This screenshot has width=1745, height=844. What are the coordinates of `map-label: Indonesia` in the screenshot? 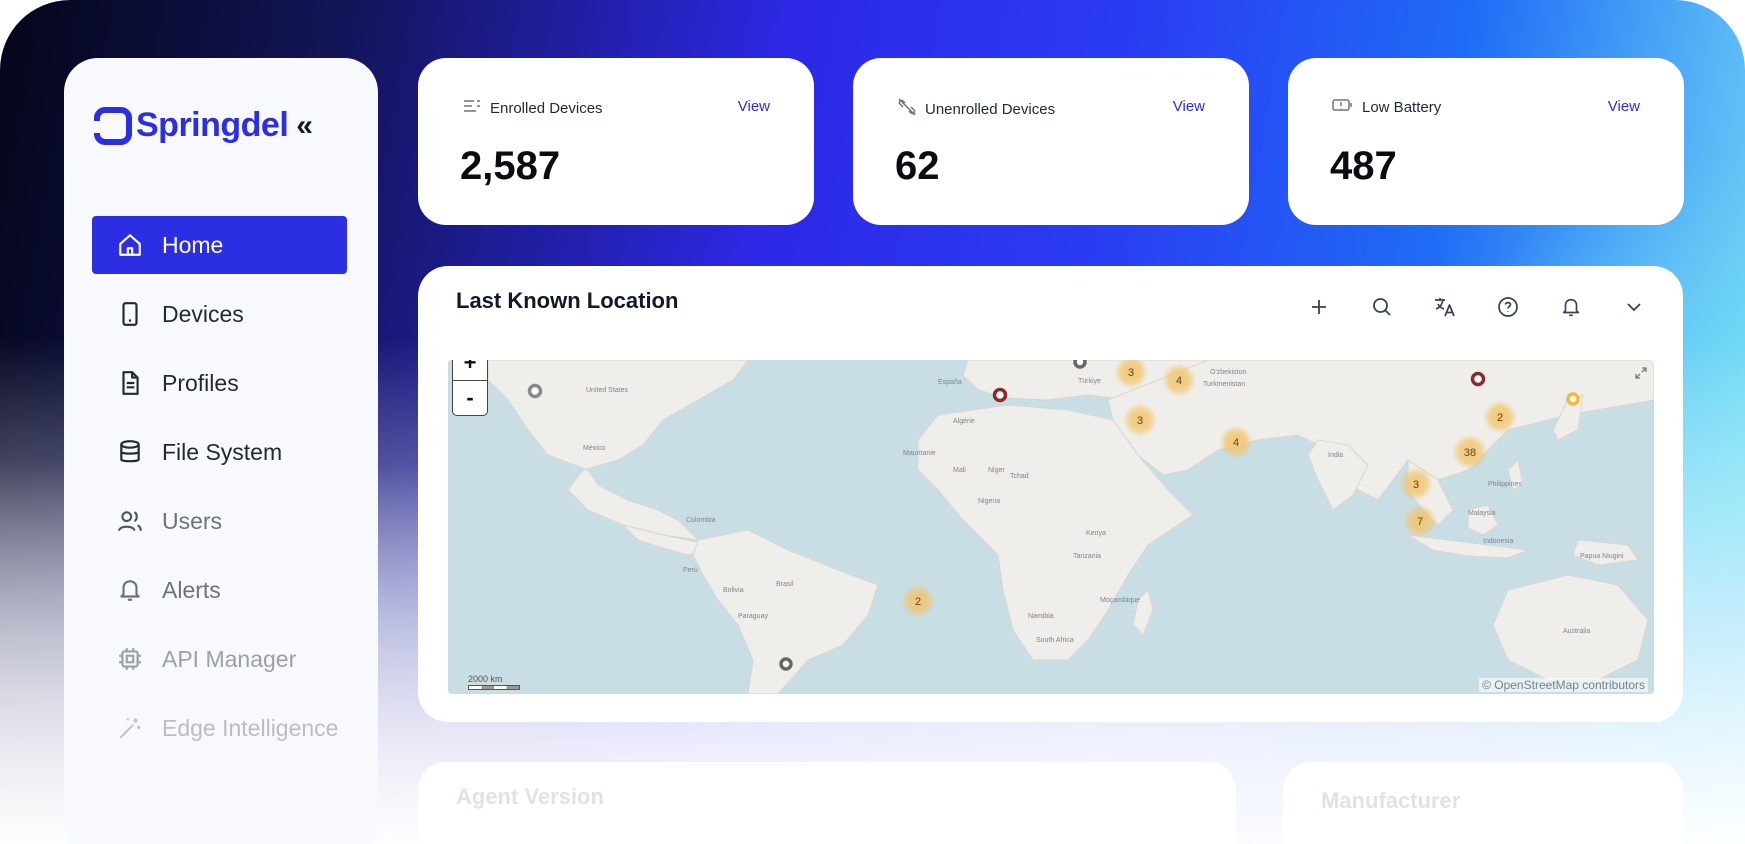 It's located at (1498, 541).